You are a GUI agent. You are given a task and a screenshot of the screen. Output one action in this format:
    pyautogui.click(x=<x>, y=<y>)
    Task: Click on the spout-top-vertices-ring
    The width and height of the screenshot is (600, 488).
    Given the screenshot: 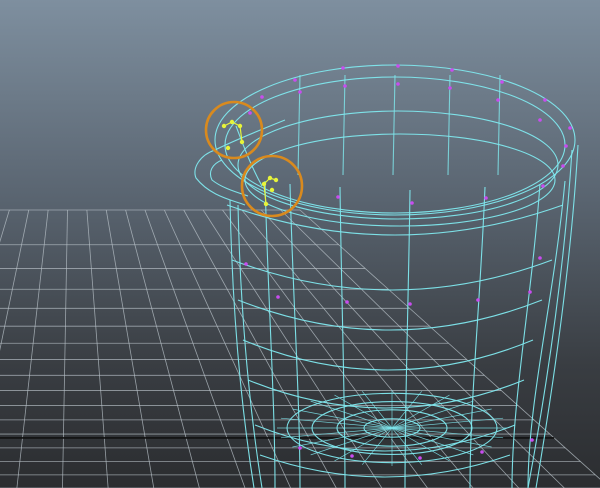 What is the action you would take?
    pyautogui.click(x=234, y=130)
    